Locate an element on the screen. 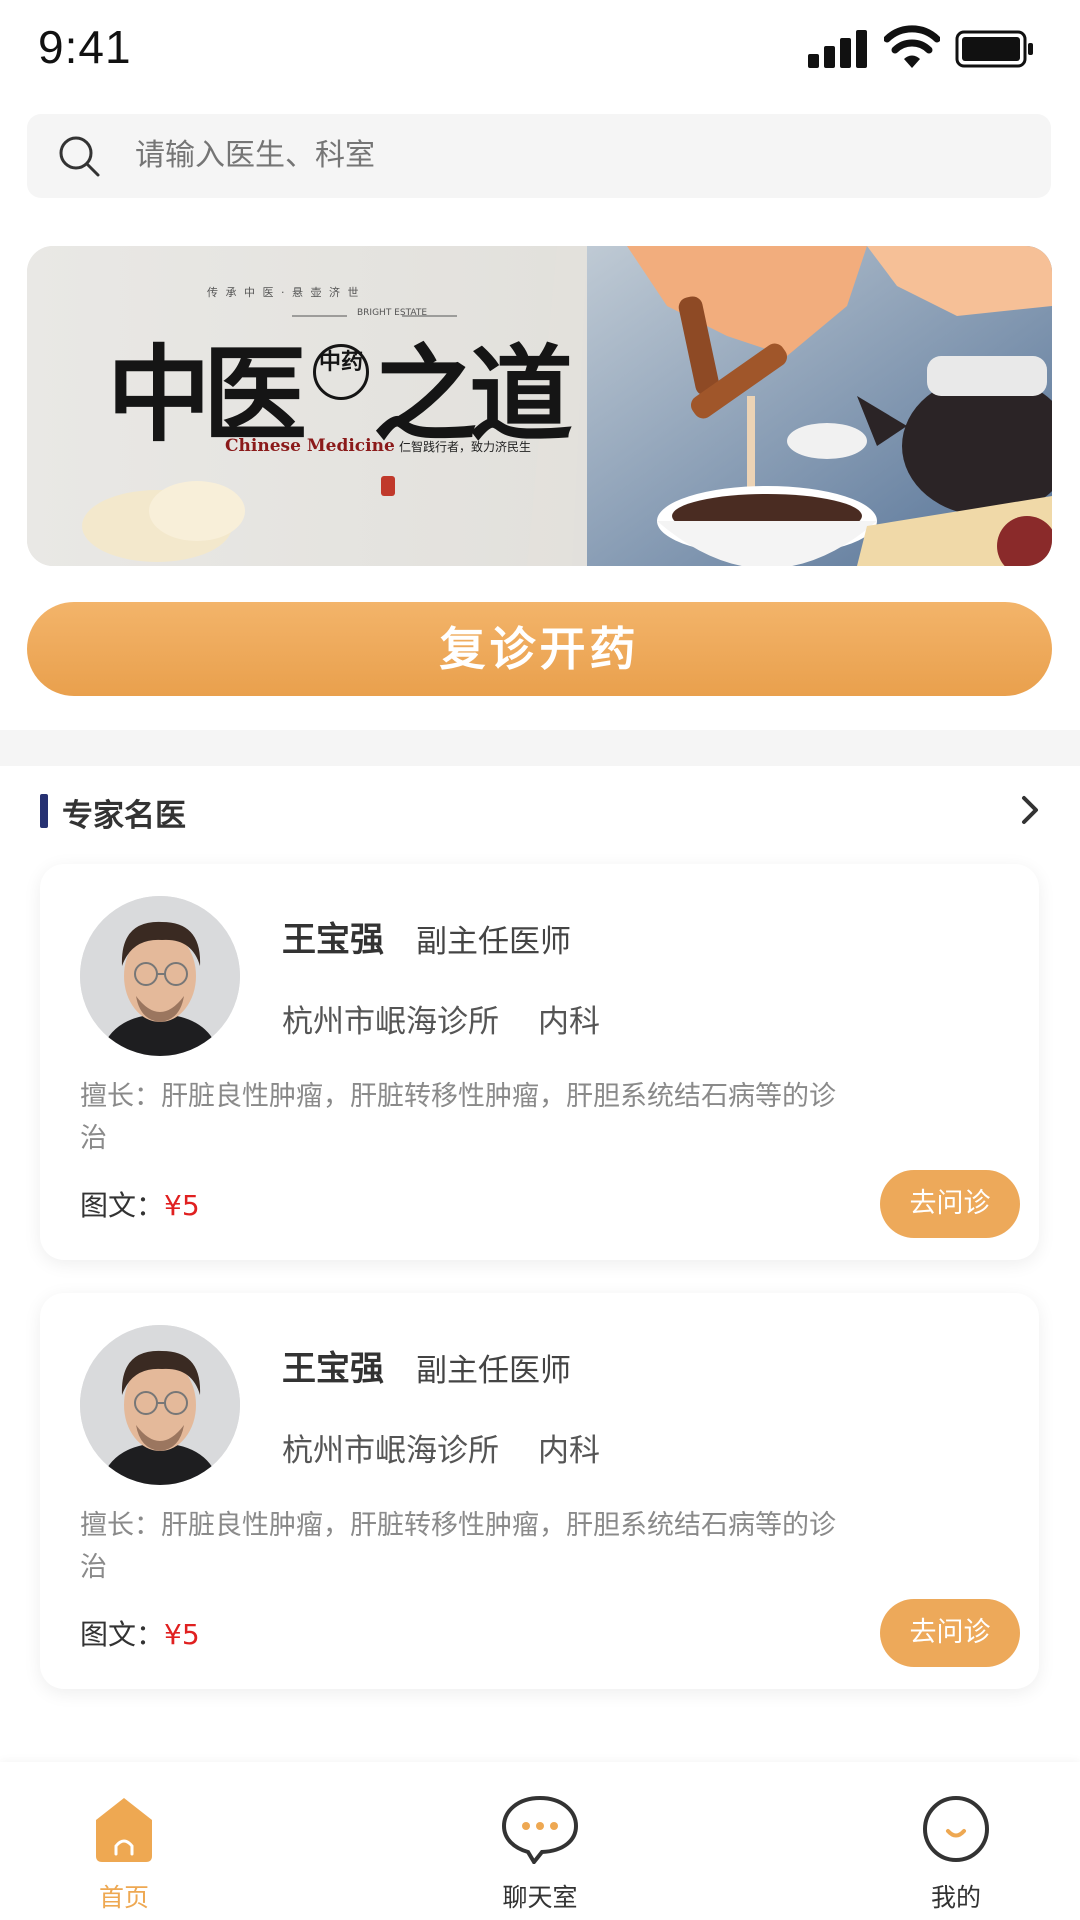  chevron-right-icon is located at coordinates (1030, 810).